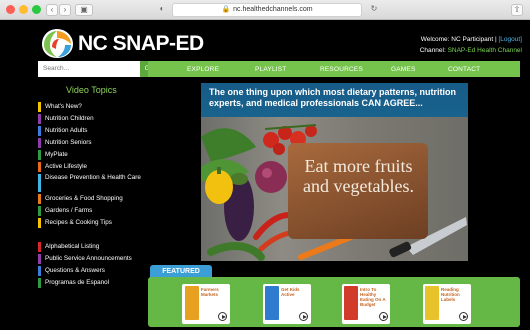  I want to click on browser-toolbar: ‹ › ▣ ◐ 🔒 nc.healthedchannels.com ↻ ⇧, so click(265, 10).